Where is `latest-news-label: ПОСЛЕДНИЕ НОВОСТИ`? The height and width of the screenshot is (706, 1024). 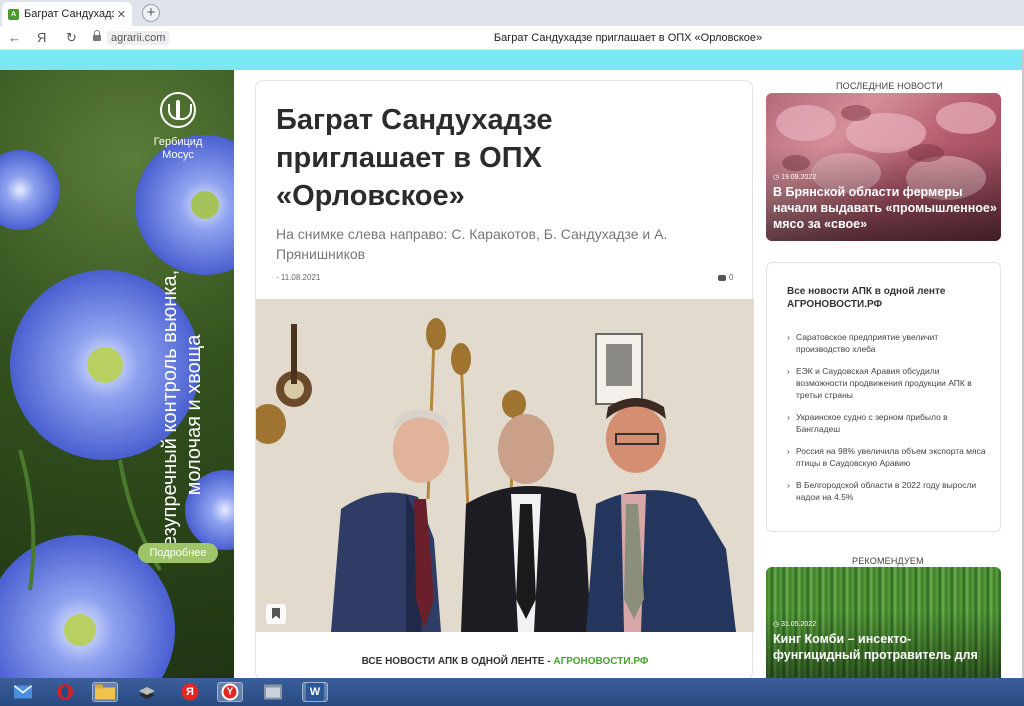 latest-news-label: ПОСЛЕДНИЕ НОВОСТИ is located at coordinates (889, 86).